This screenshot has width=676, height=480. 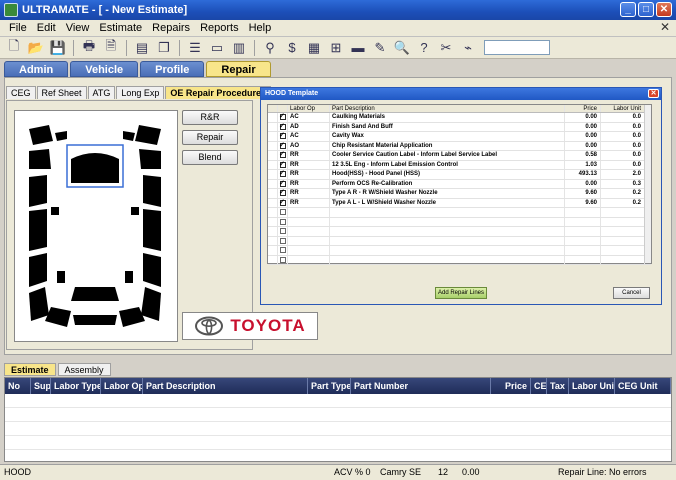 I want to click on cancel-button: Cancel, so click(x=631, y=293).